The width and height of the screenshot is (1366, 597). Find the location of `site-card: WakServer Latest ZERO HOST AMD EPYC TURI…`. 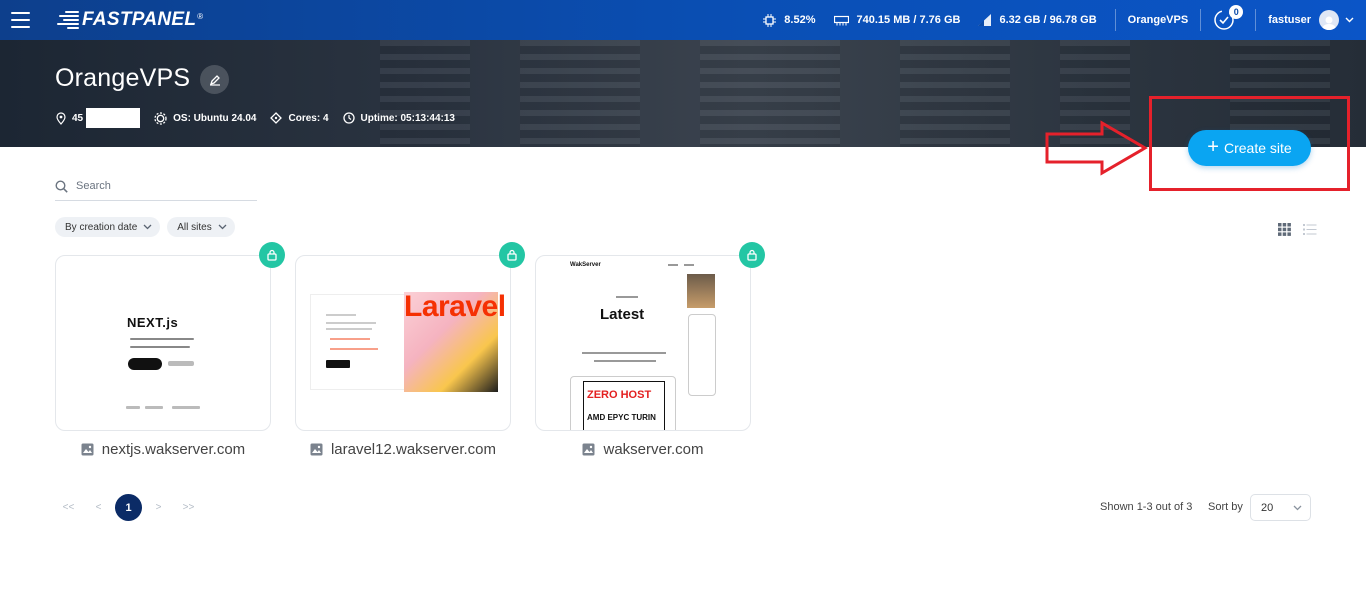

site-card: WakServer Latest ZERO HOST AMD EPYC TURI… is located at coordinates (650, 350).